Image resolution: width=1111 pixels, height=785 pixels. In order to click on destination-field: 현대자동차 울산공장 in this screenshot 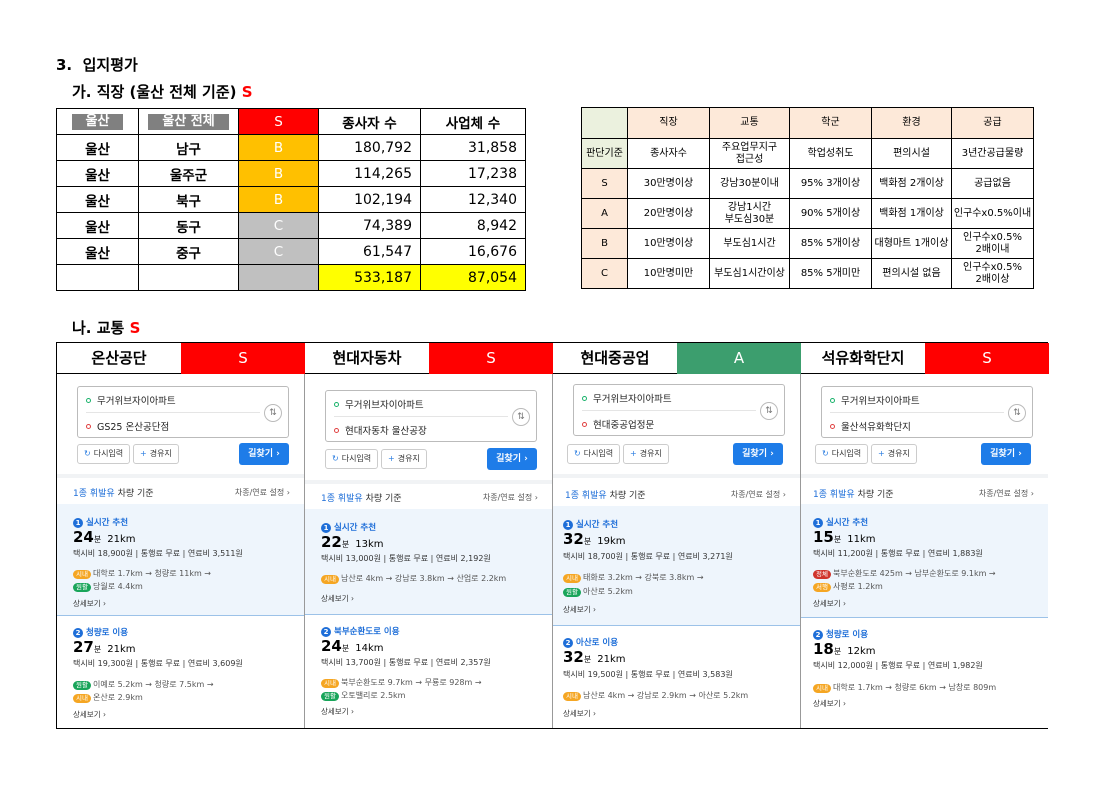, I will do `click(380, 430)`.